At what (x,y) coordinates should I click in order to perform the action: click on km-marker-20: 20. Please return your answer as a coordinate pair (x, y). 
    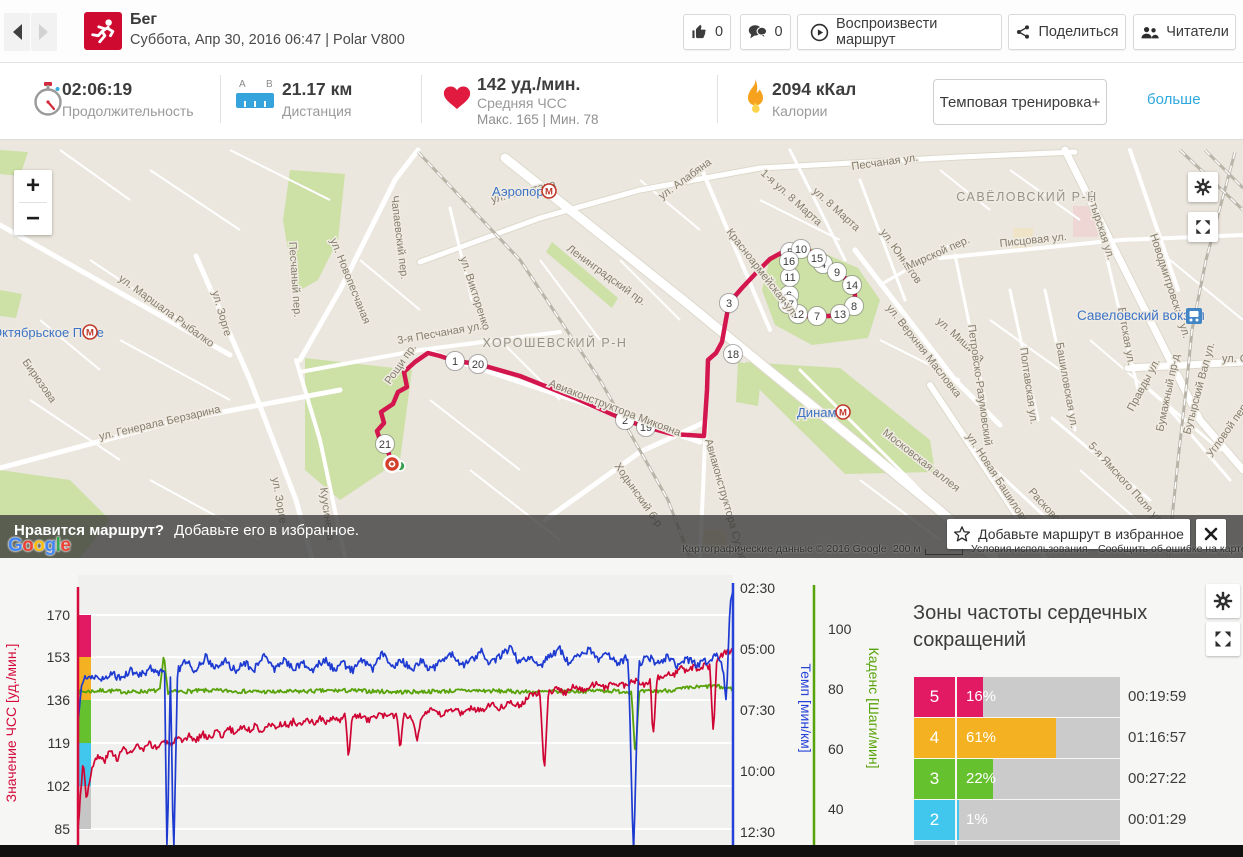
    Looking at the image, I should click on (478, 364).